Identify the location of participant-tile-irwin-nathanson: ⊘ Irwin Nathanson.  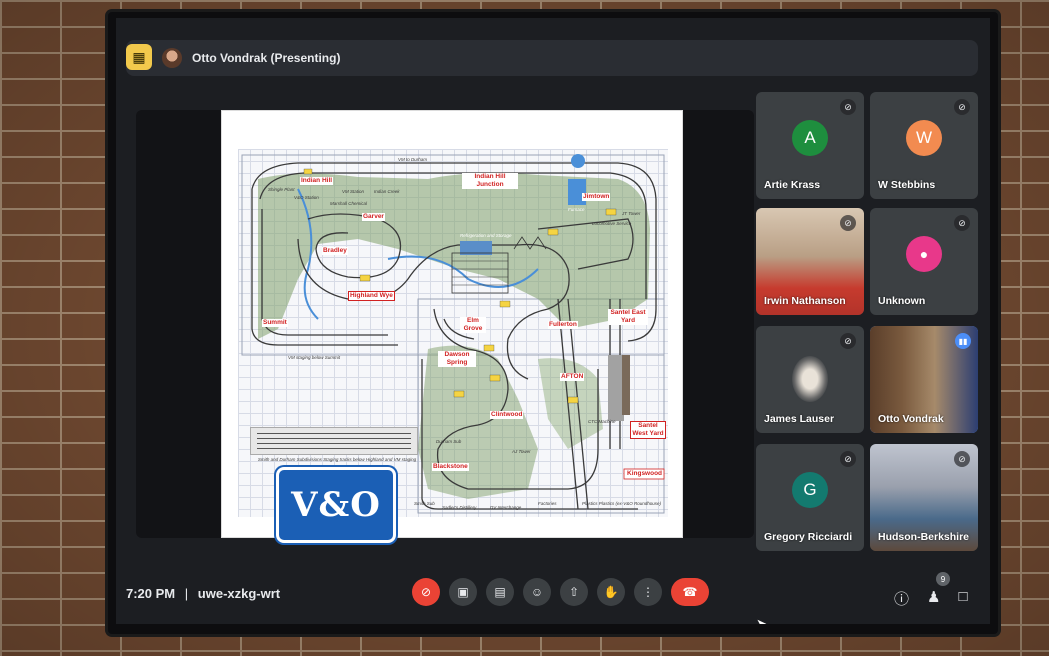
(810, 261).